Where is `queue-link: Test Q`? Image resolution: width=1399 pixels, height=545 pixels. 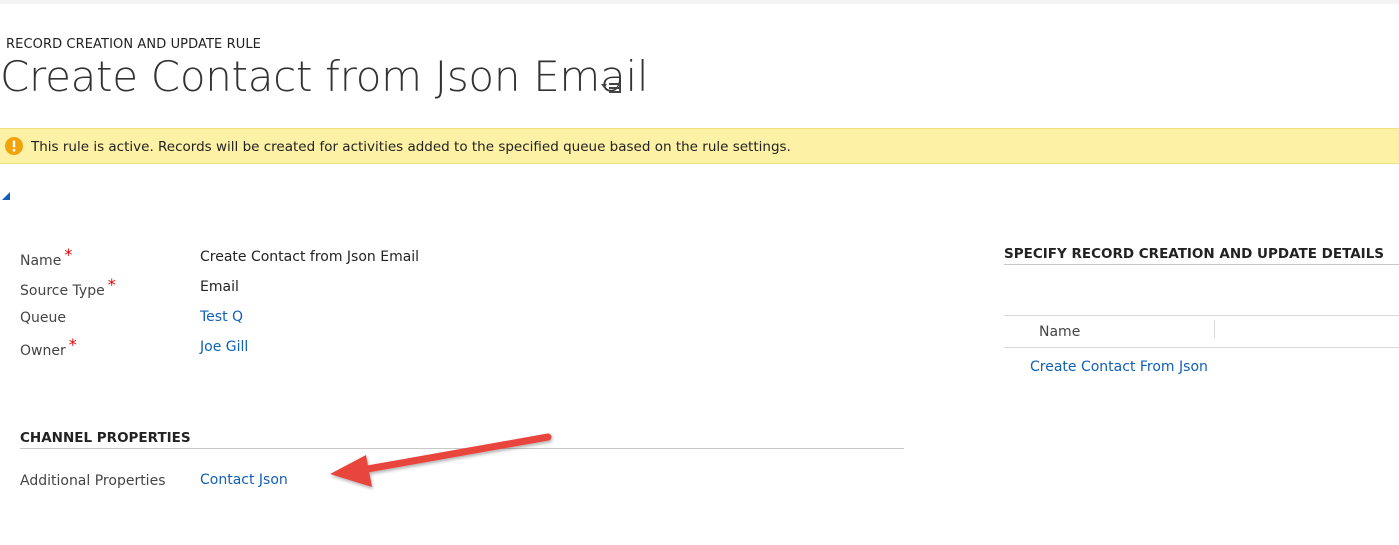
queue-link: Test Q is located at coordinates (221, 317).